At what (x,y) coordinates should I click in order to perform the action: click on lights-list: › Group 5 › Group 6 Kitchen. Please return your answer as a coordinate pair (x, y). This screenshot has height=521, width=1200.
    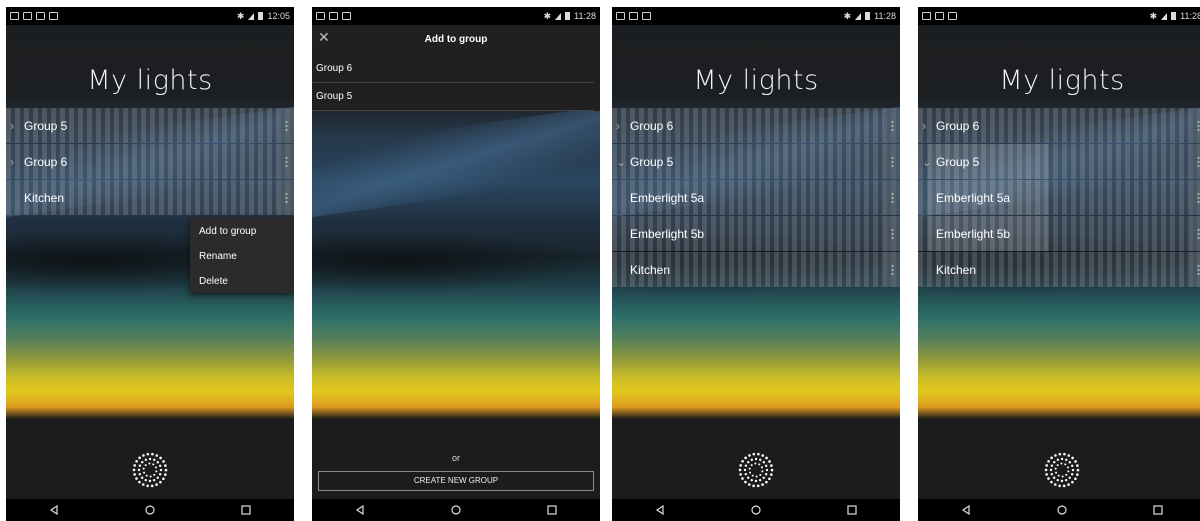
    Looking at the image, I should click on (150, 162).